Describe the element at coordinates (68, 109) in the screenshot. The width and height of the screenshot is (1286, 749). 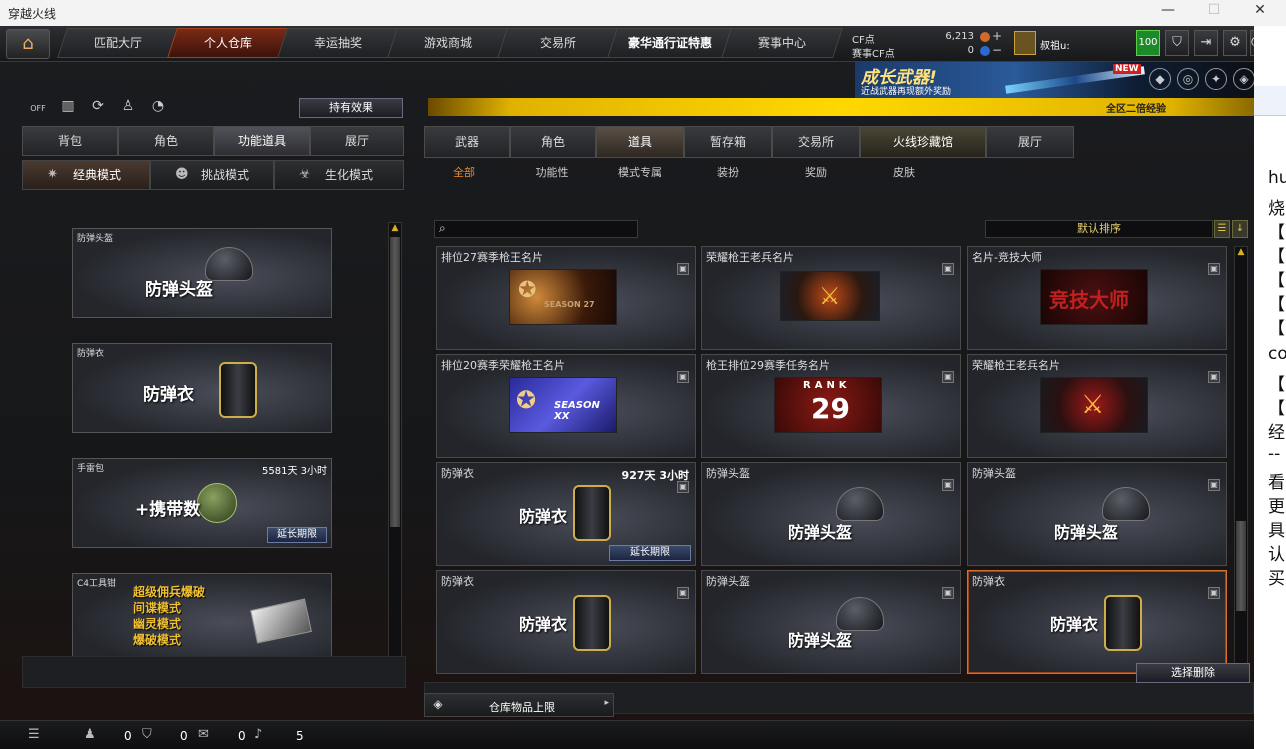
I see `ranking-icon: ▥` at that location.